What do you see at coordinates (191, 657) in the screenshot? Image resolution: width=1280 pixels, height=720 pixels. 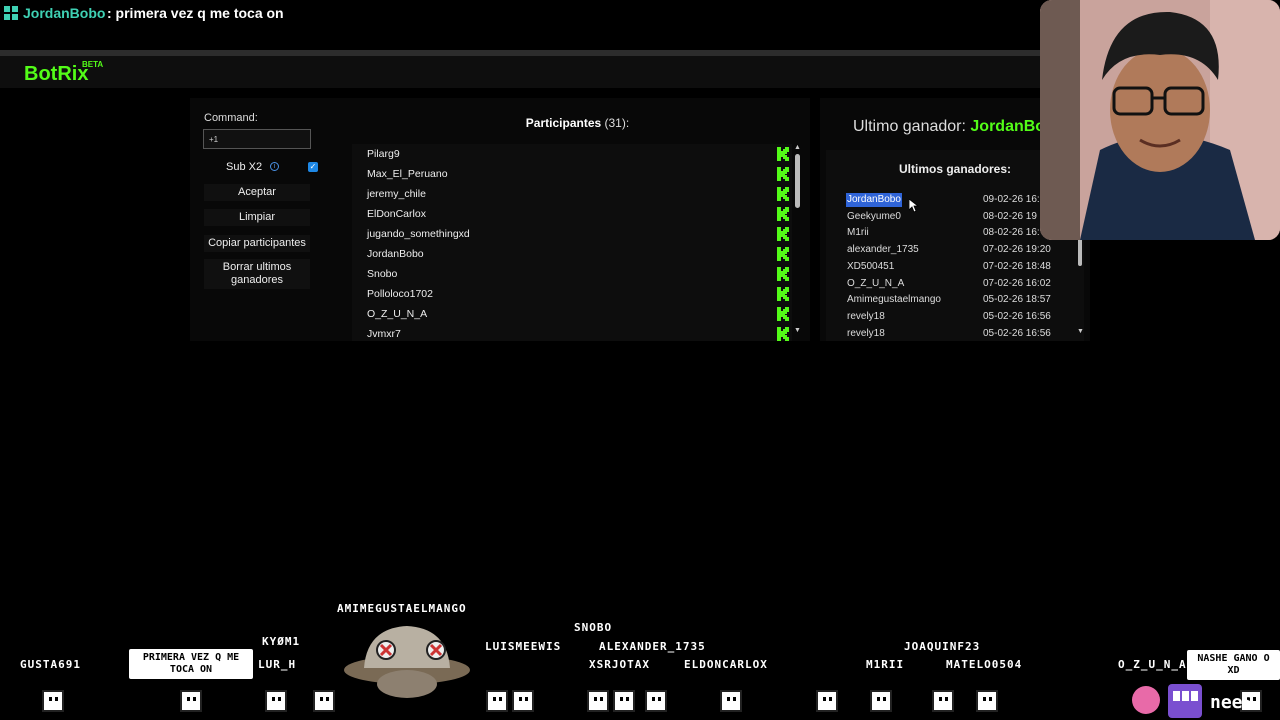 I see `speech-bubble-line1: PRIMERA VEZ Q ME` at bounding box center [191, 657].